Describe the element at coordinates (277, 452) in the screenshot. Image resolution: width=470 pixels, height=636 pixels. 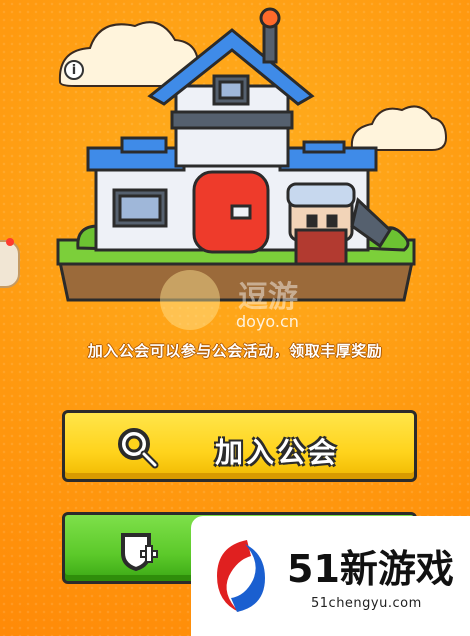
I see `join-guild-label: 加入公会` at that location.